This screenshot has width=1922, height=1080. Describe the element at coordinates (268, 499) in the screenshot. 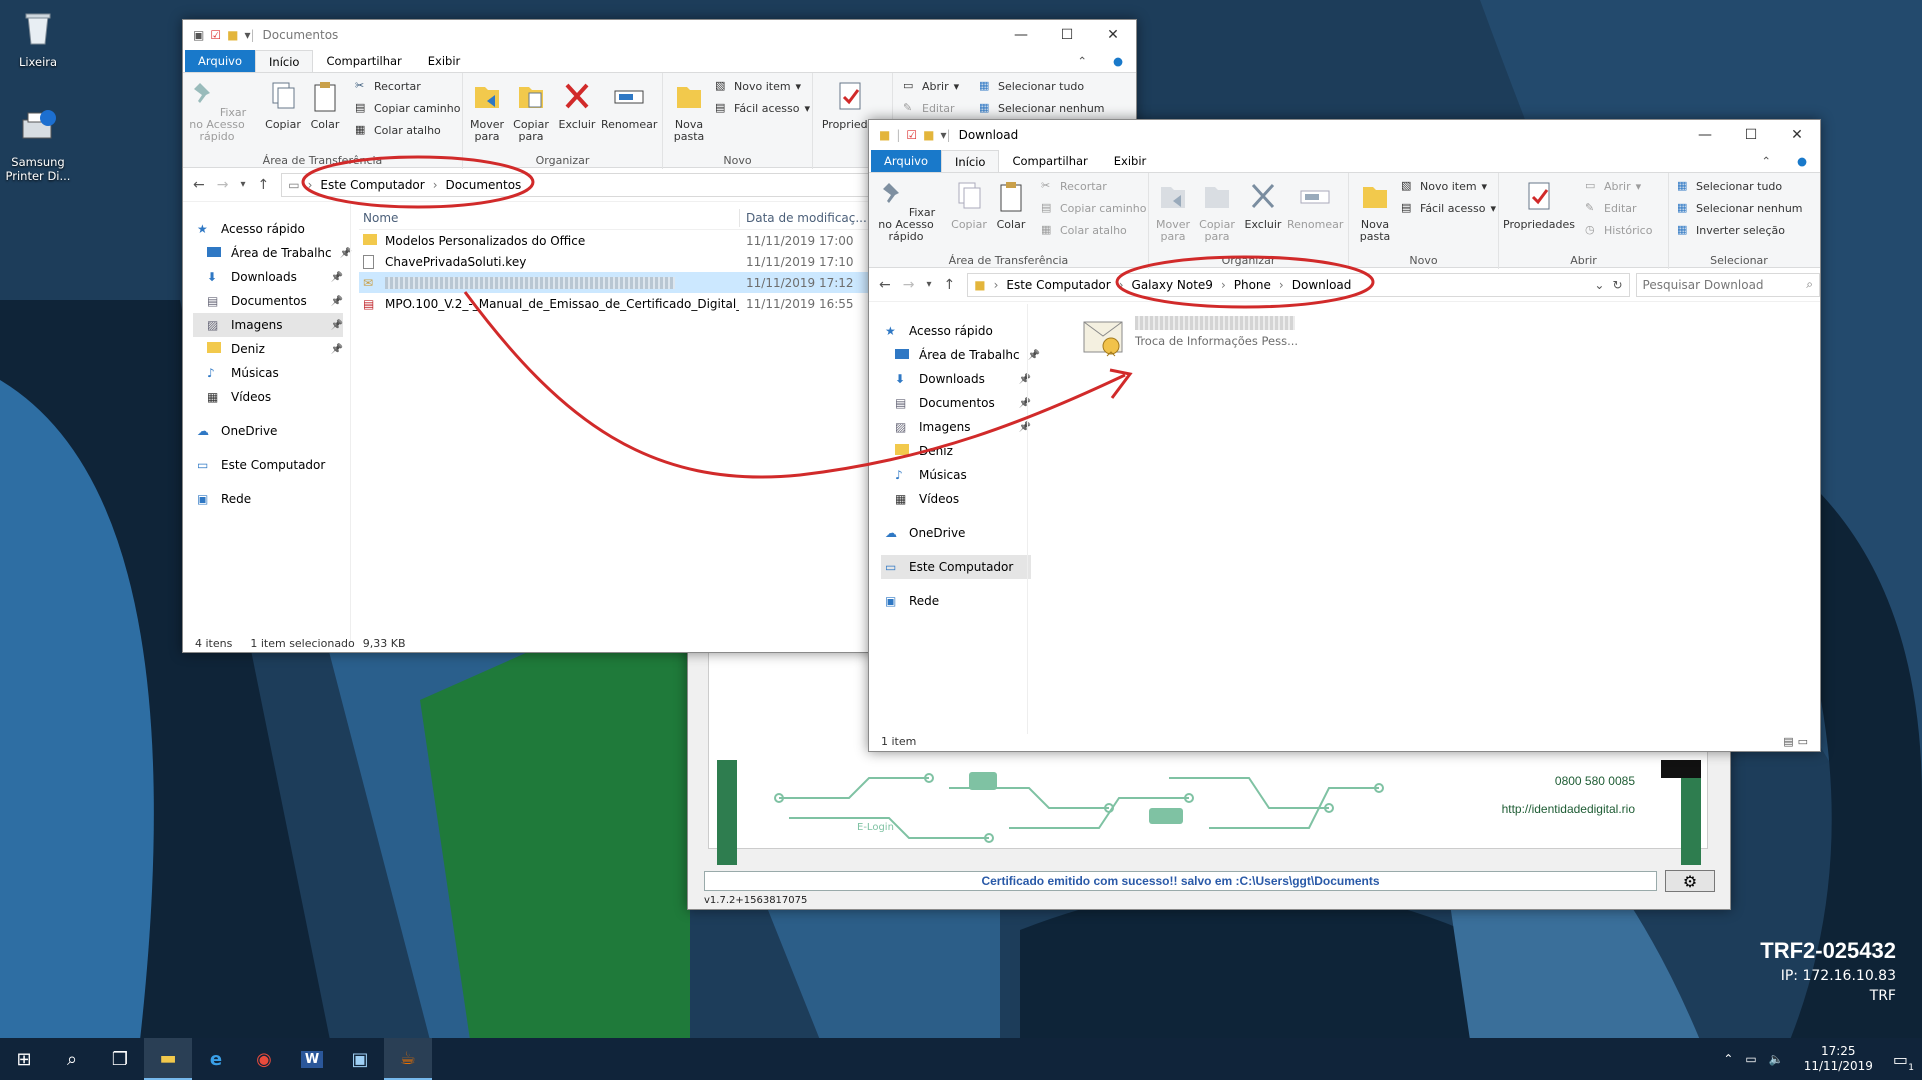

I see `sidebar-item-rede: ▣ Rede` at that location.